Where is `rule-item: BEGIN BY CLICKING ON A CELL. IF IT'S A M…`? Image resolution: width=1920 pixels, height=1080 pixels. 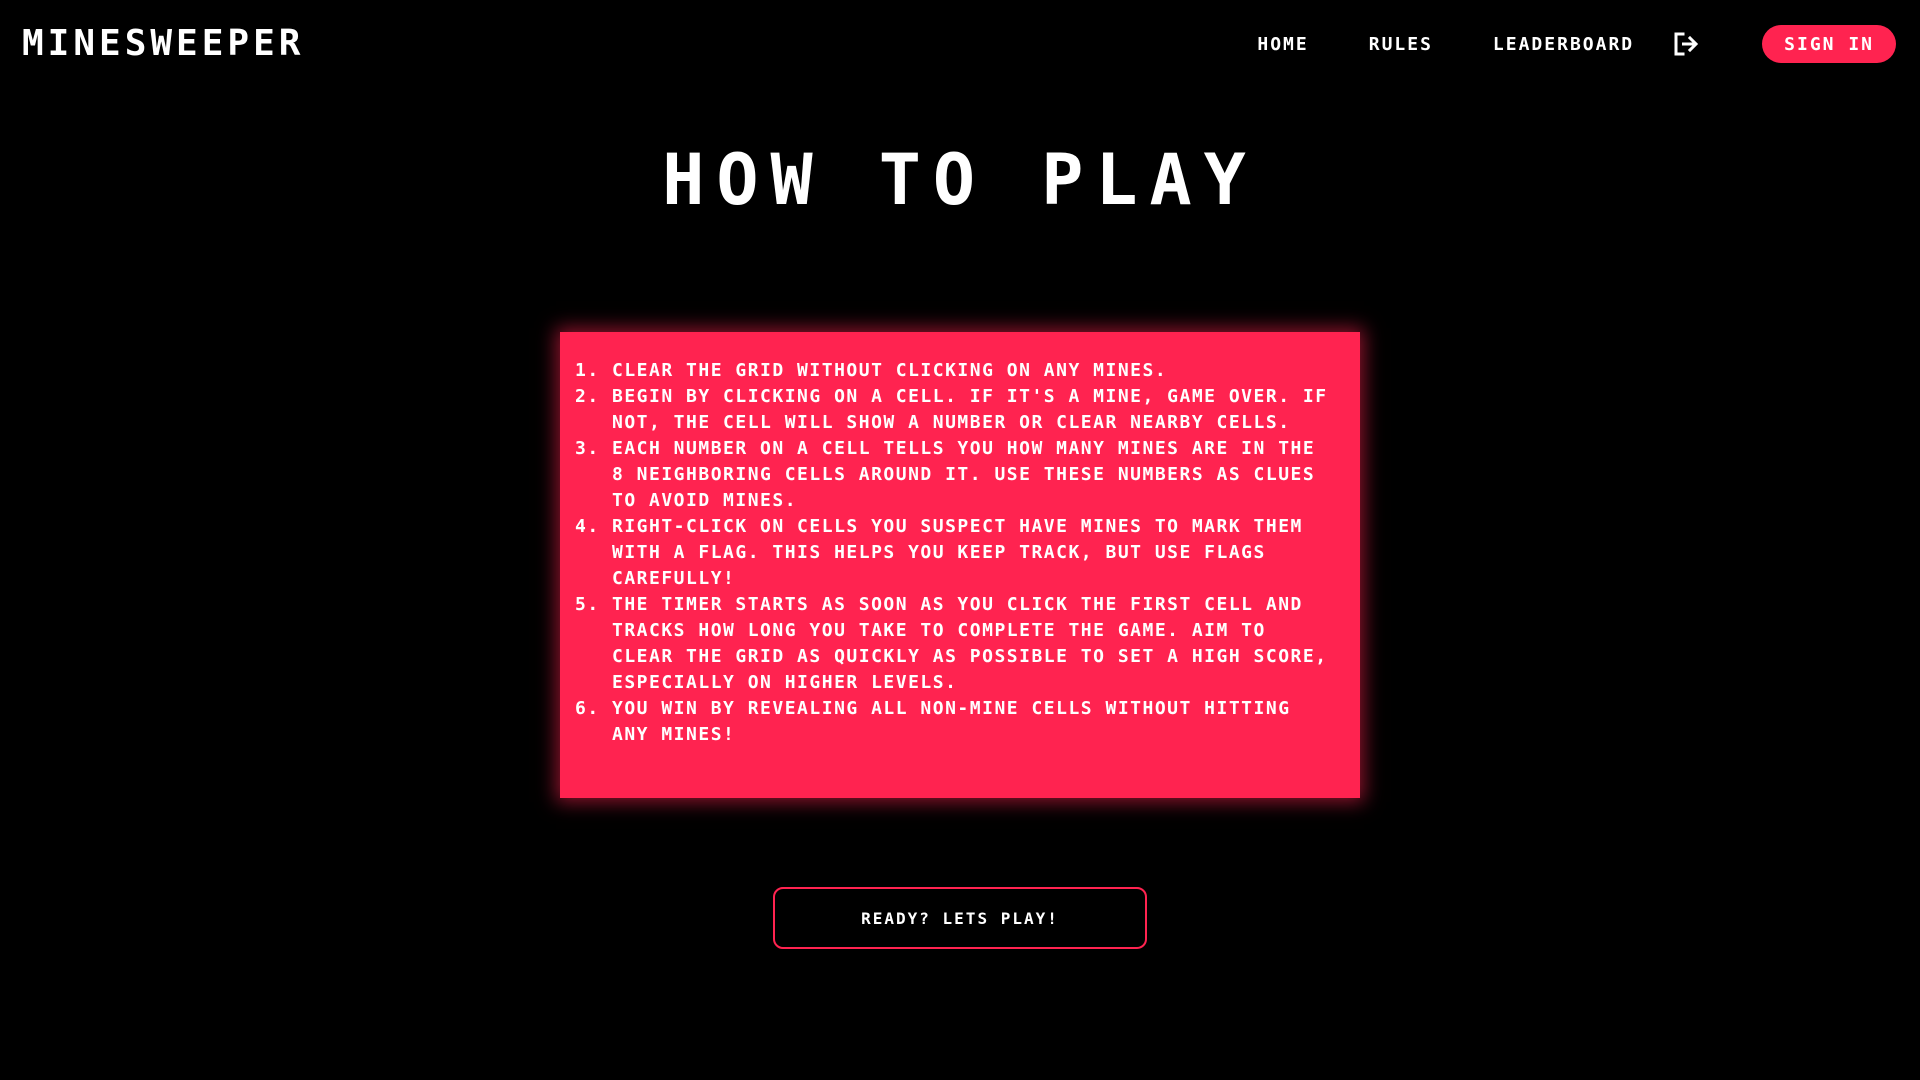 rule-item: BEGIN BY CLICKING ON A CELL. IF IT'S A M… is located at coordinates (975, 410).